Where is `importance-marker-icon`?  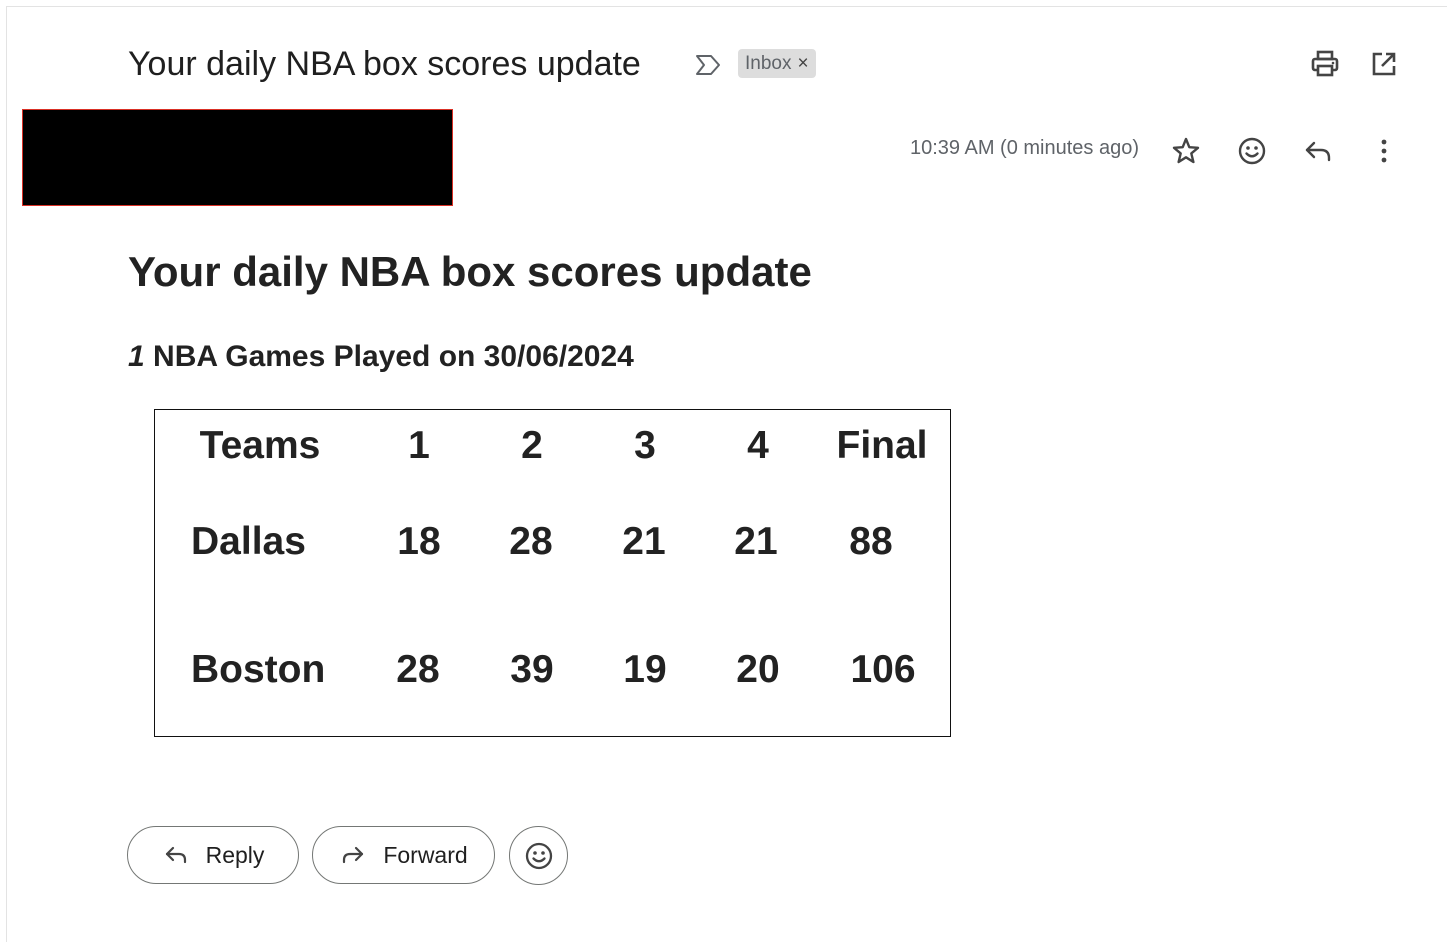
importance-marker-icon is located at coordinates (708, 65).